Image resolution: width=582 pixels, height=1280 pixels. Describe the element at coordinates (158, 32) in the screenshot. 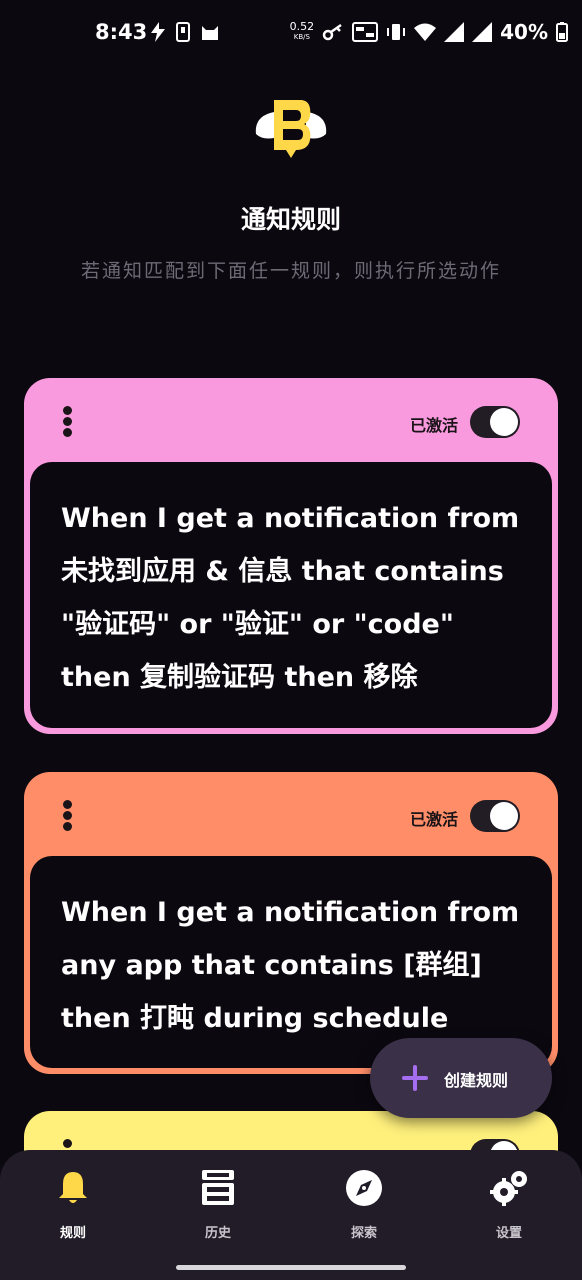

I see `flash-icon` at that location.